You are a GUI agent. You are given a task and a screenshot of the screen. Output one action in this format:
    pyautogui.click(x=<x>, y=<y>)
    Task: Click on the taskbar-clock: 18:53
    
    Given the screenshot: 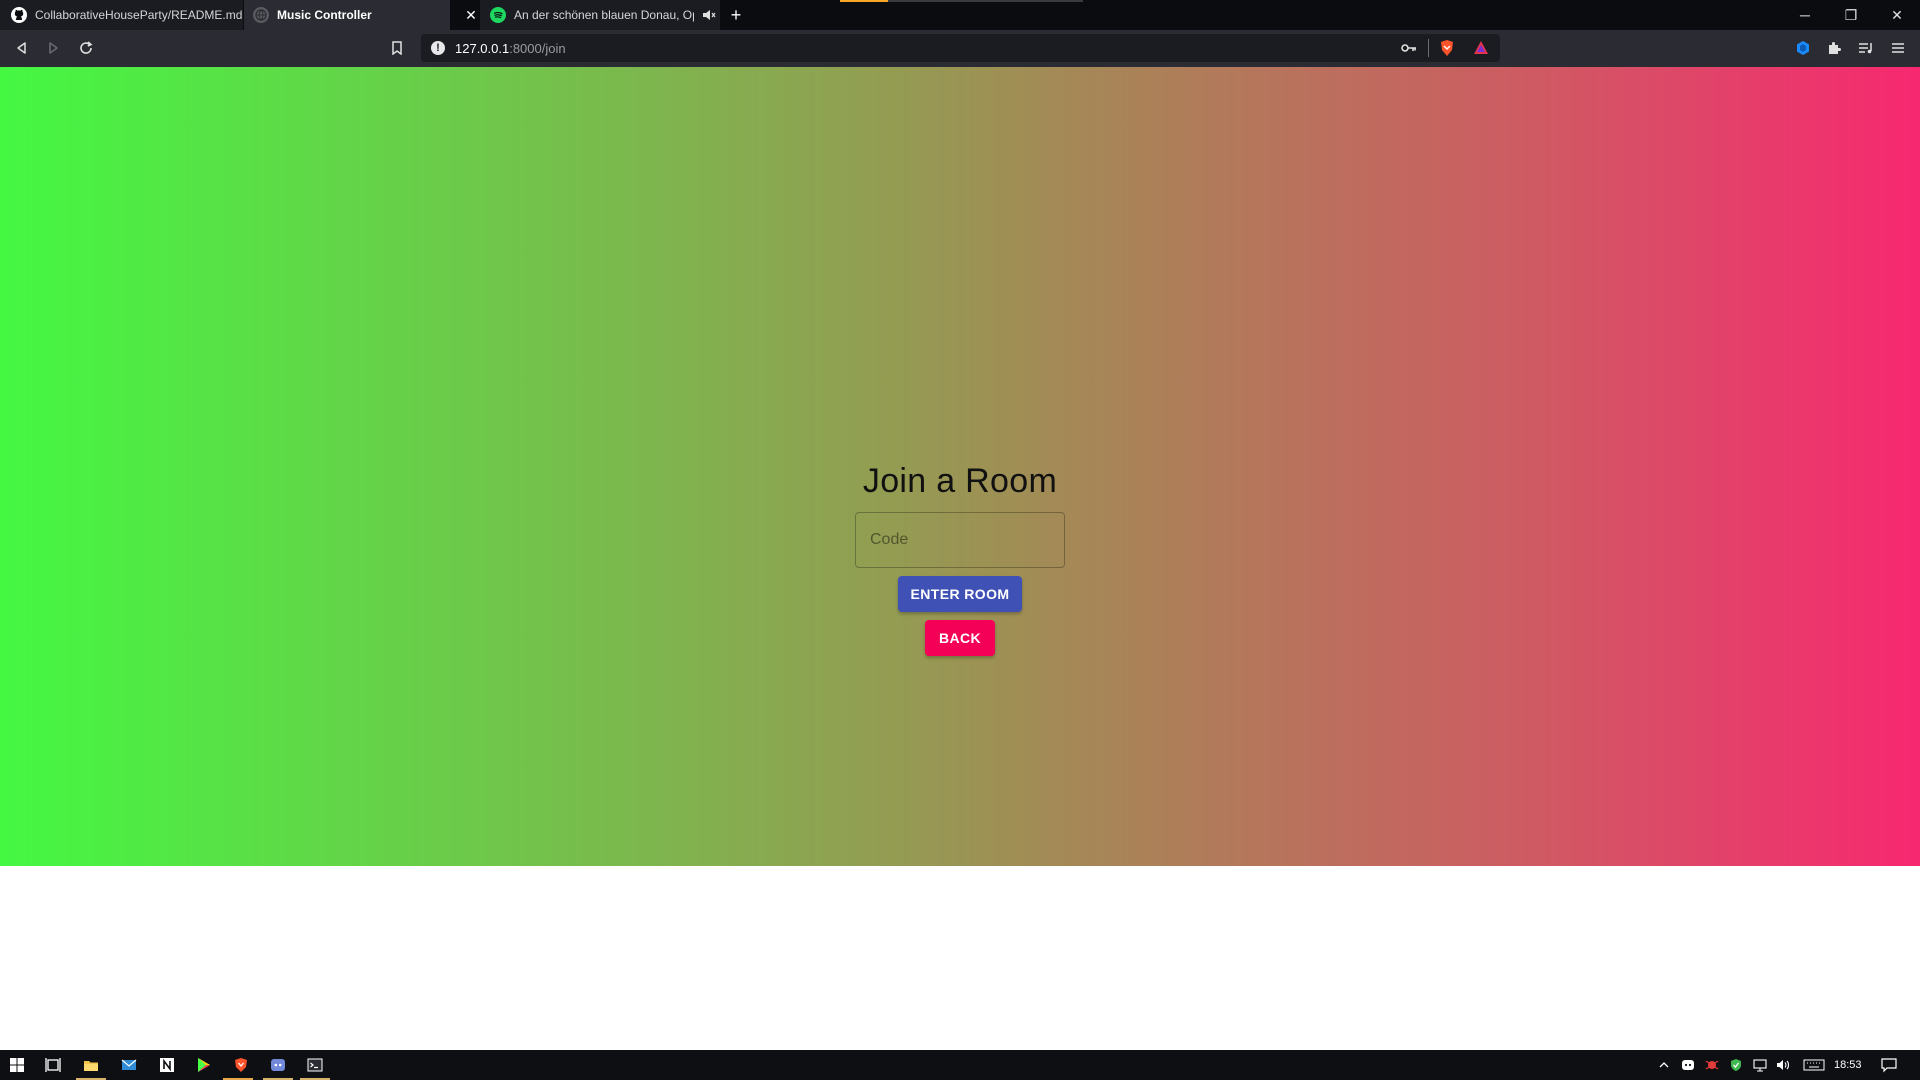 What is the action you would take?
    pyautogui.click(x=1848, y=1065)
    